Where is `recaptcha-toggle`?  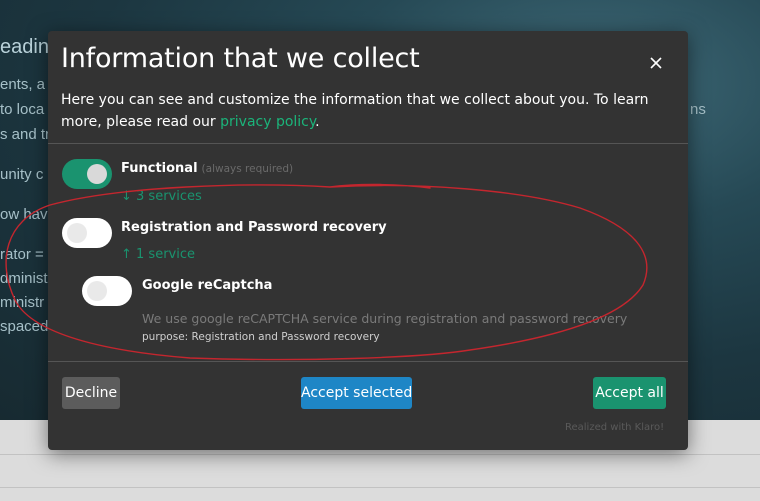 recaptcha-toggle is located at coordinates (107, 291).